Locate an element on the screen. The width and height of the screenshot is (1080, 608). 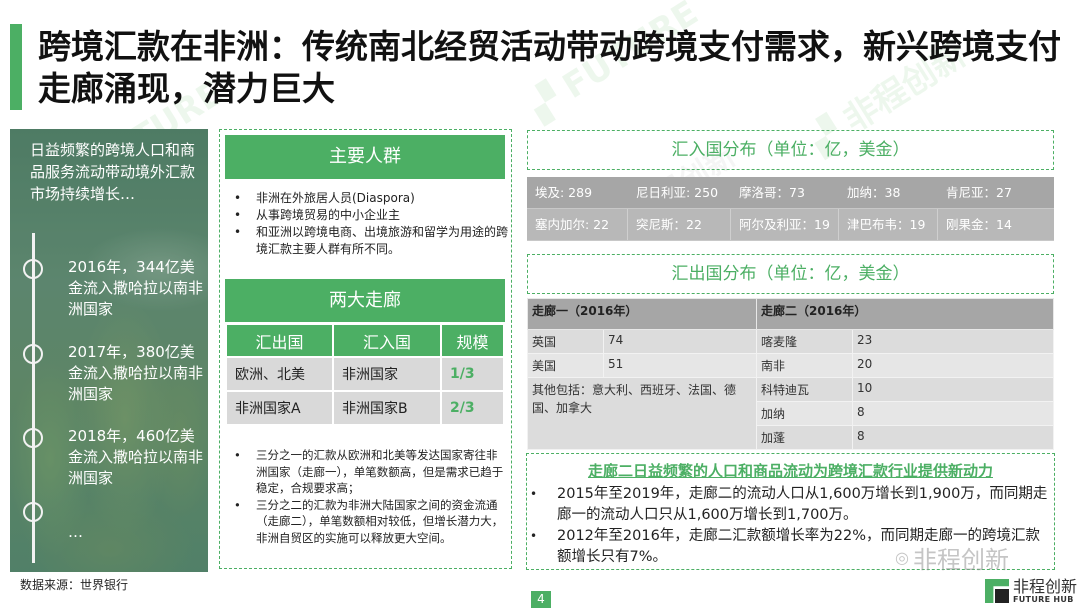
logo-icon is located at coordinates (997, 591).